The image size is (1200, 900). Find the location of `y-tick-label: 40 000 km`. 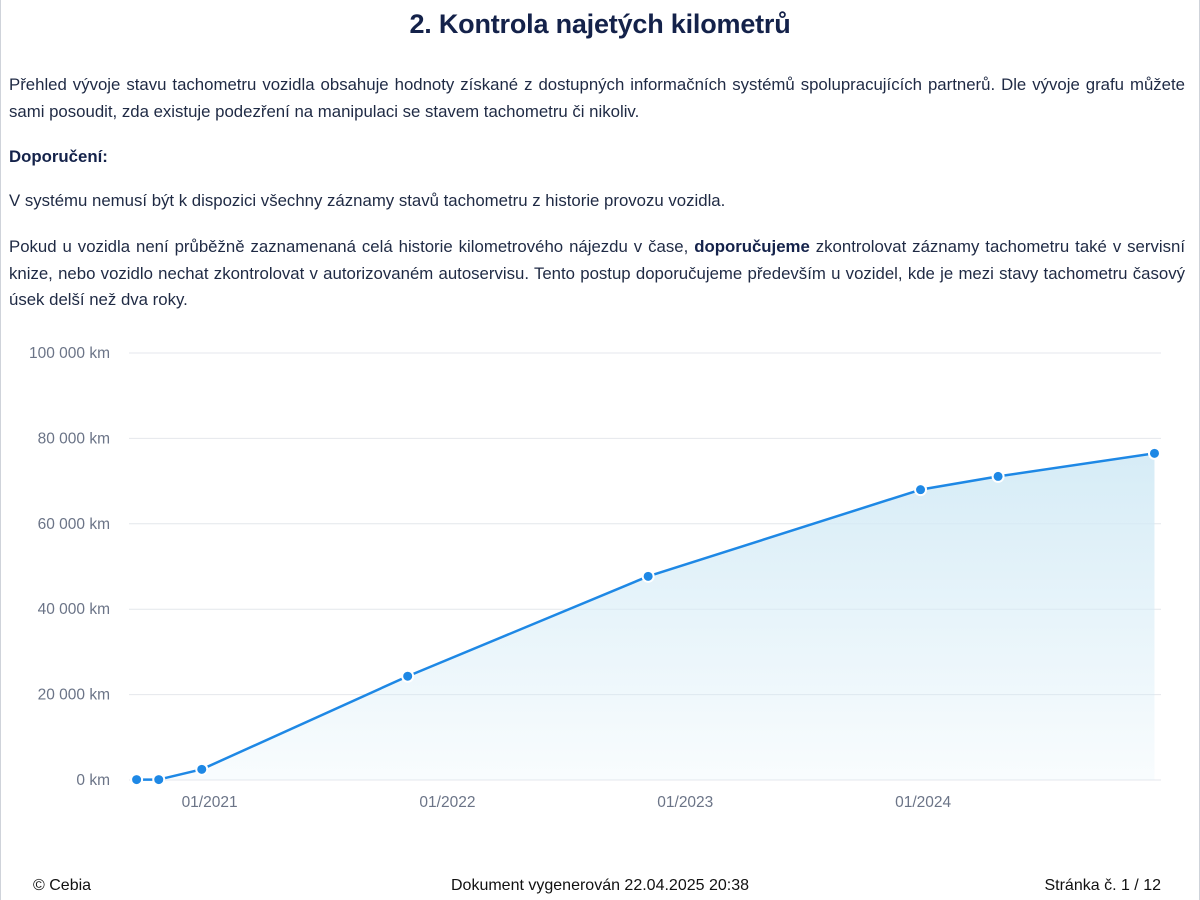

y-tick-label: 40 000 km is located at coordinates (74, 609).